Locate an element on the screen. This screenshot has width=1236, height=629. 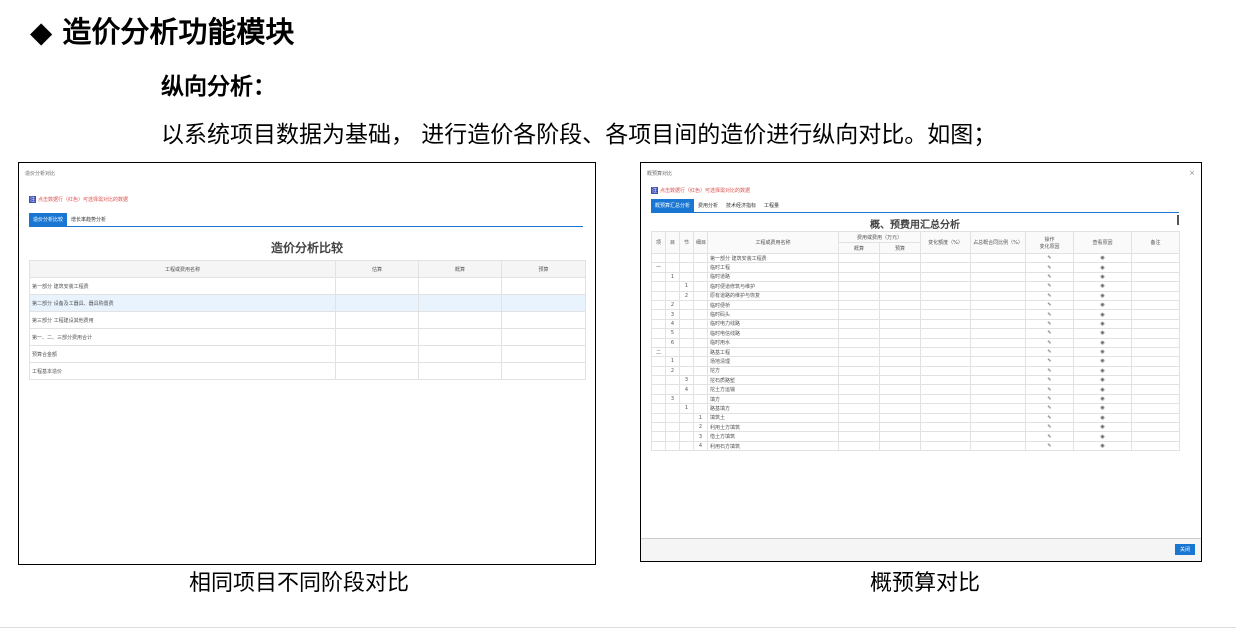
table-row: 6 临时用水 ✎ ◉ is located at coordinates (916, 342).